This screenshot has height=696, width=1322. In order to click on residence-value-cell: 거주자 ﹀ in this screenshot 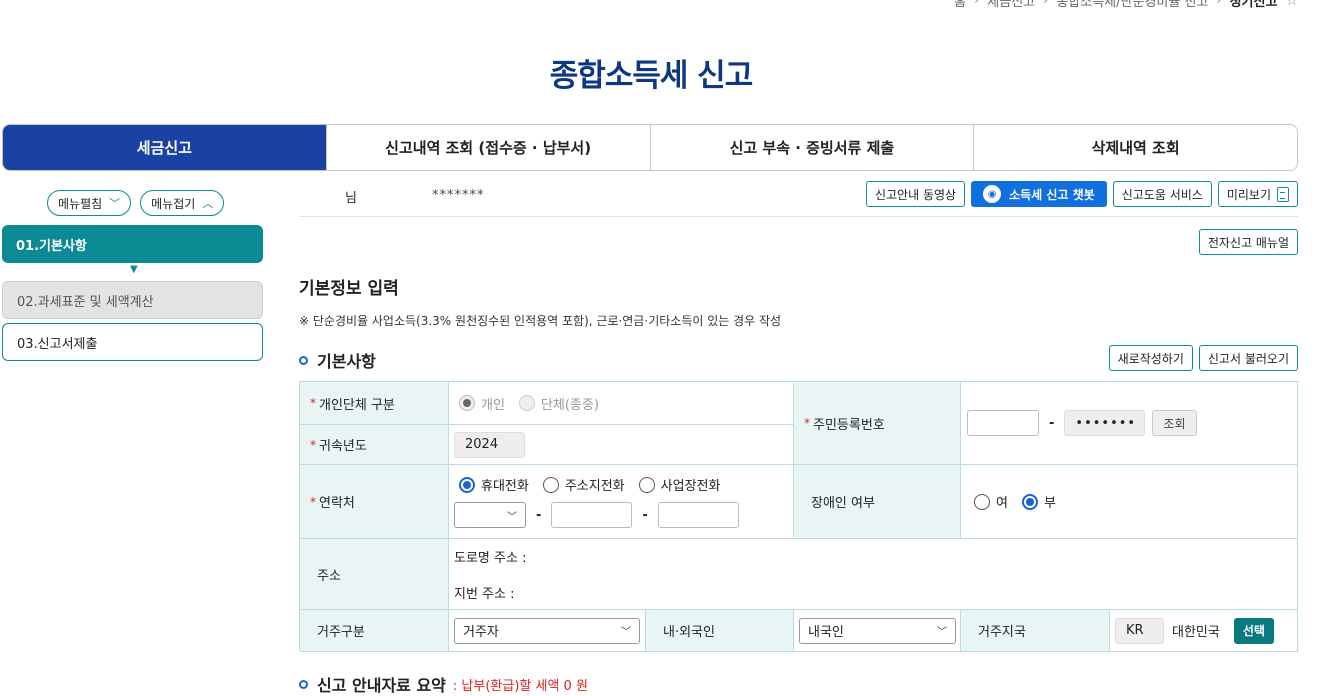, I will do `click(547, 631)`.